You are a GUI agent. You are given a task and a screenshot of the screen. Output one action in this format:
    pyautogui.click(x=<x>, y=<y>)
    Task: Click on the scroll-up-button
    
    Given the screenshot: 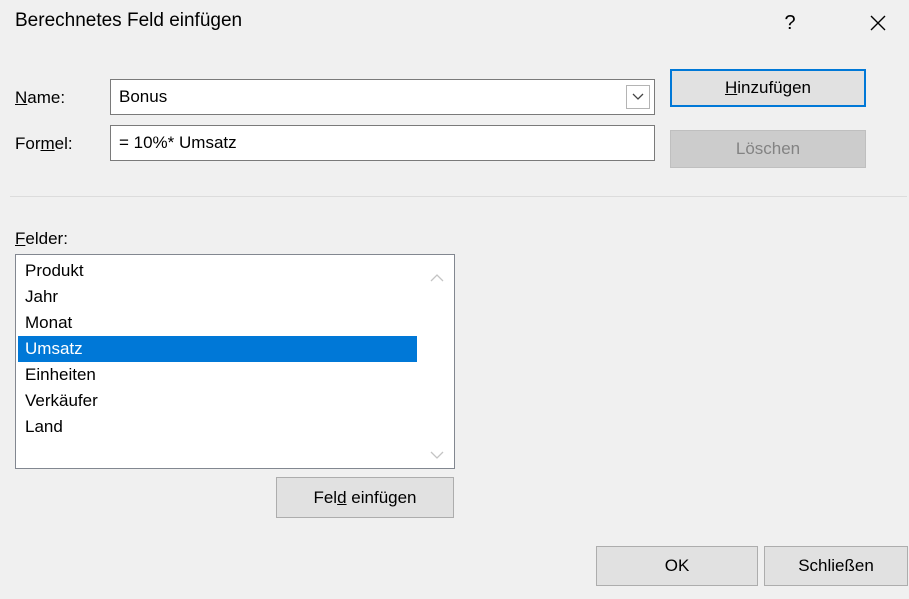 What is the action you would take?
    pyautogui.click(x=437, y=275)
    